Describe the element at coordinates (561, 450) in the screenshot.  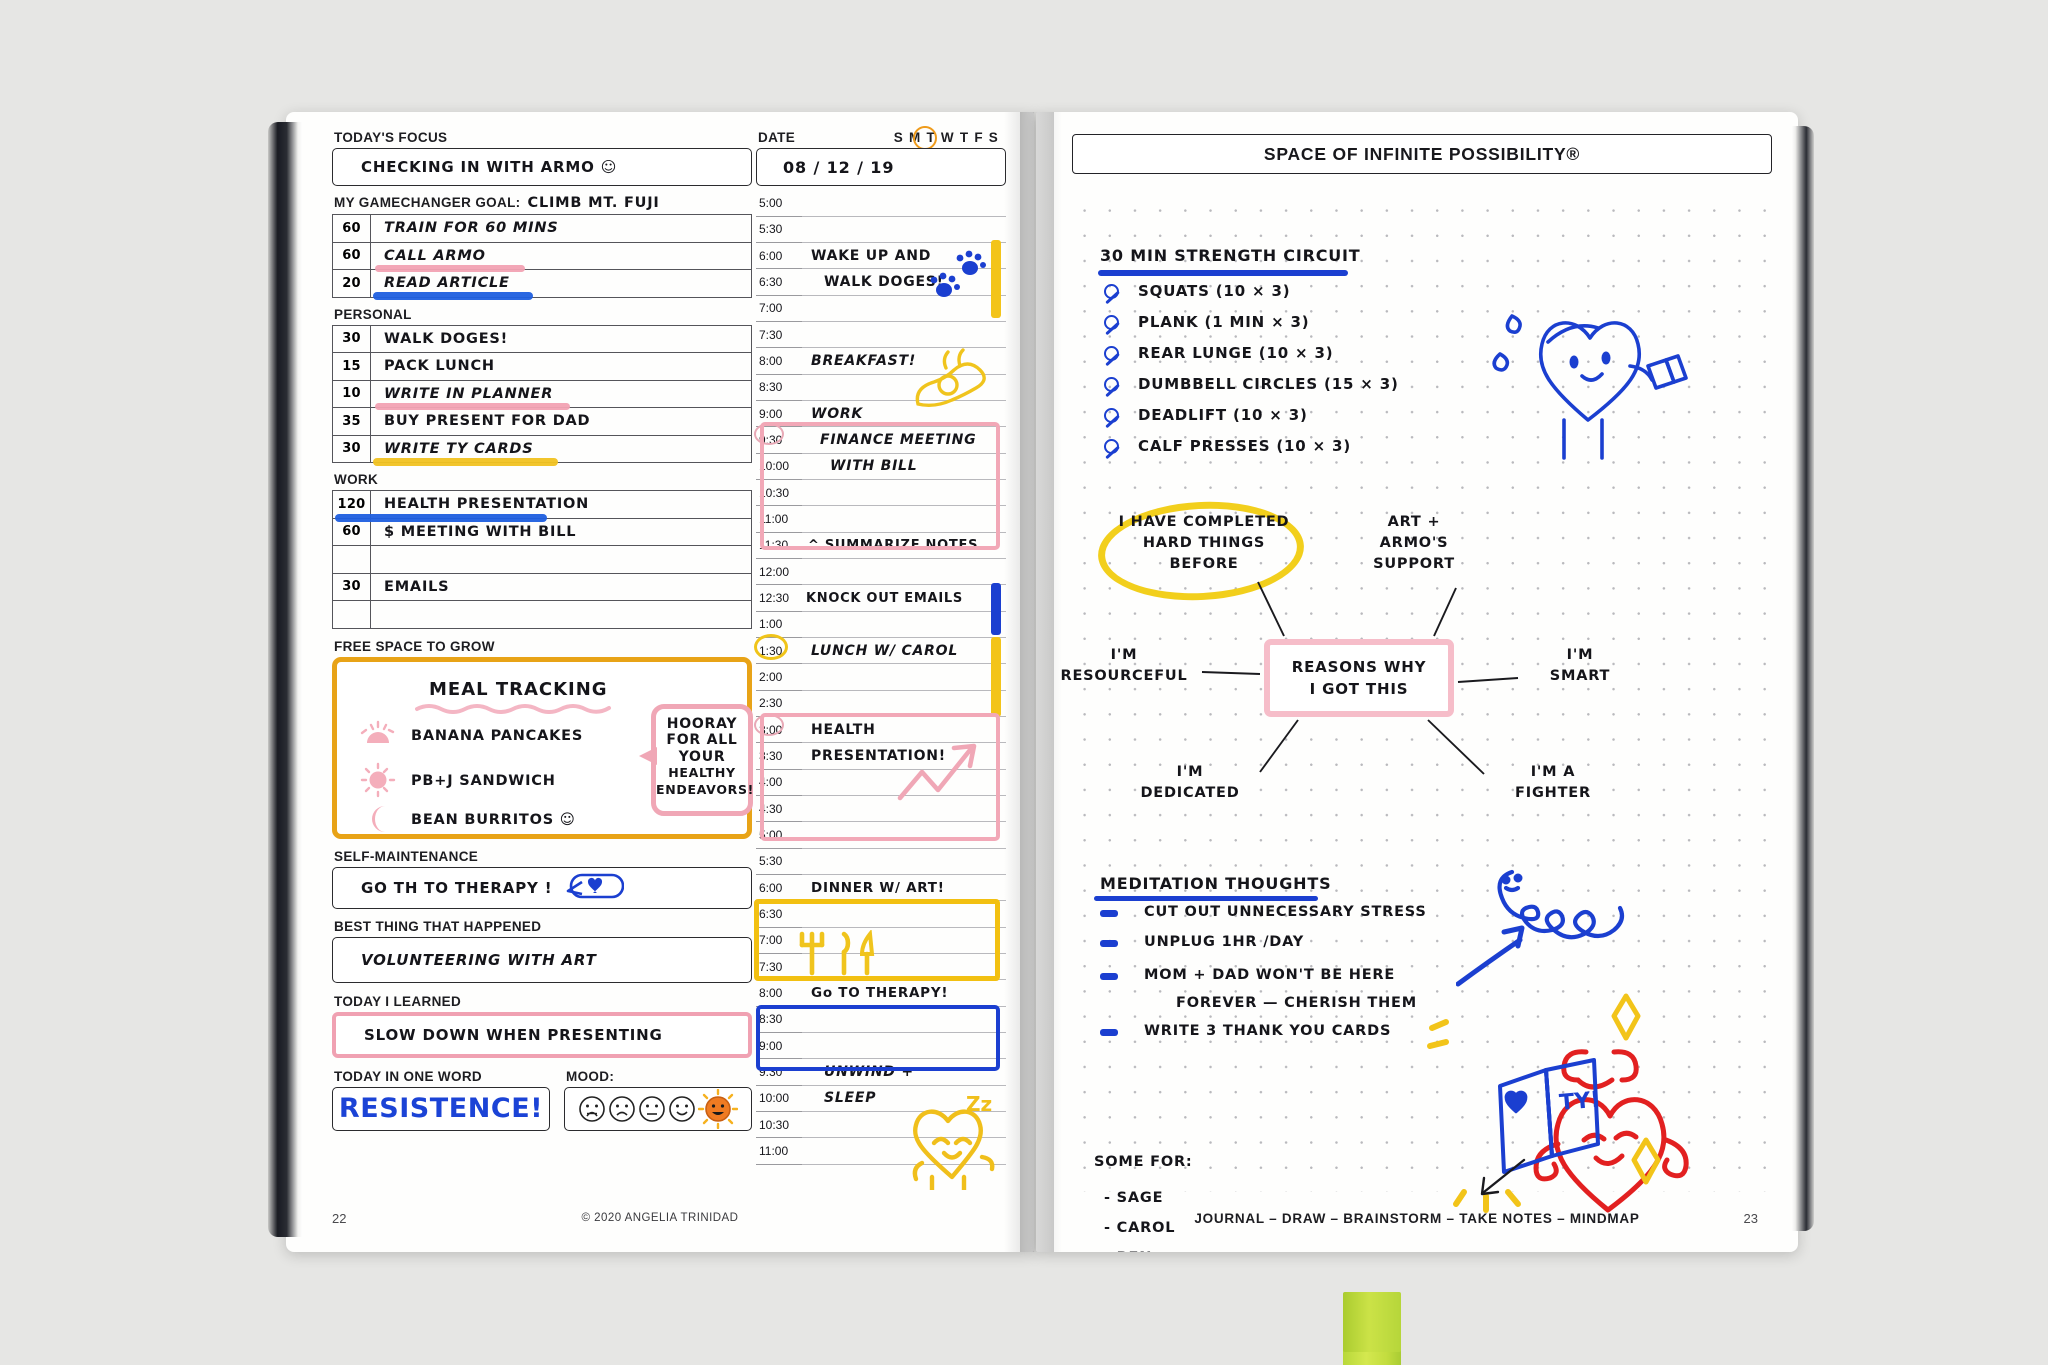
I see `task-text-cell: WRITE TY CARDS` at that location.